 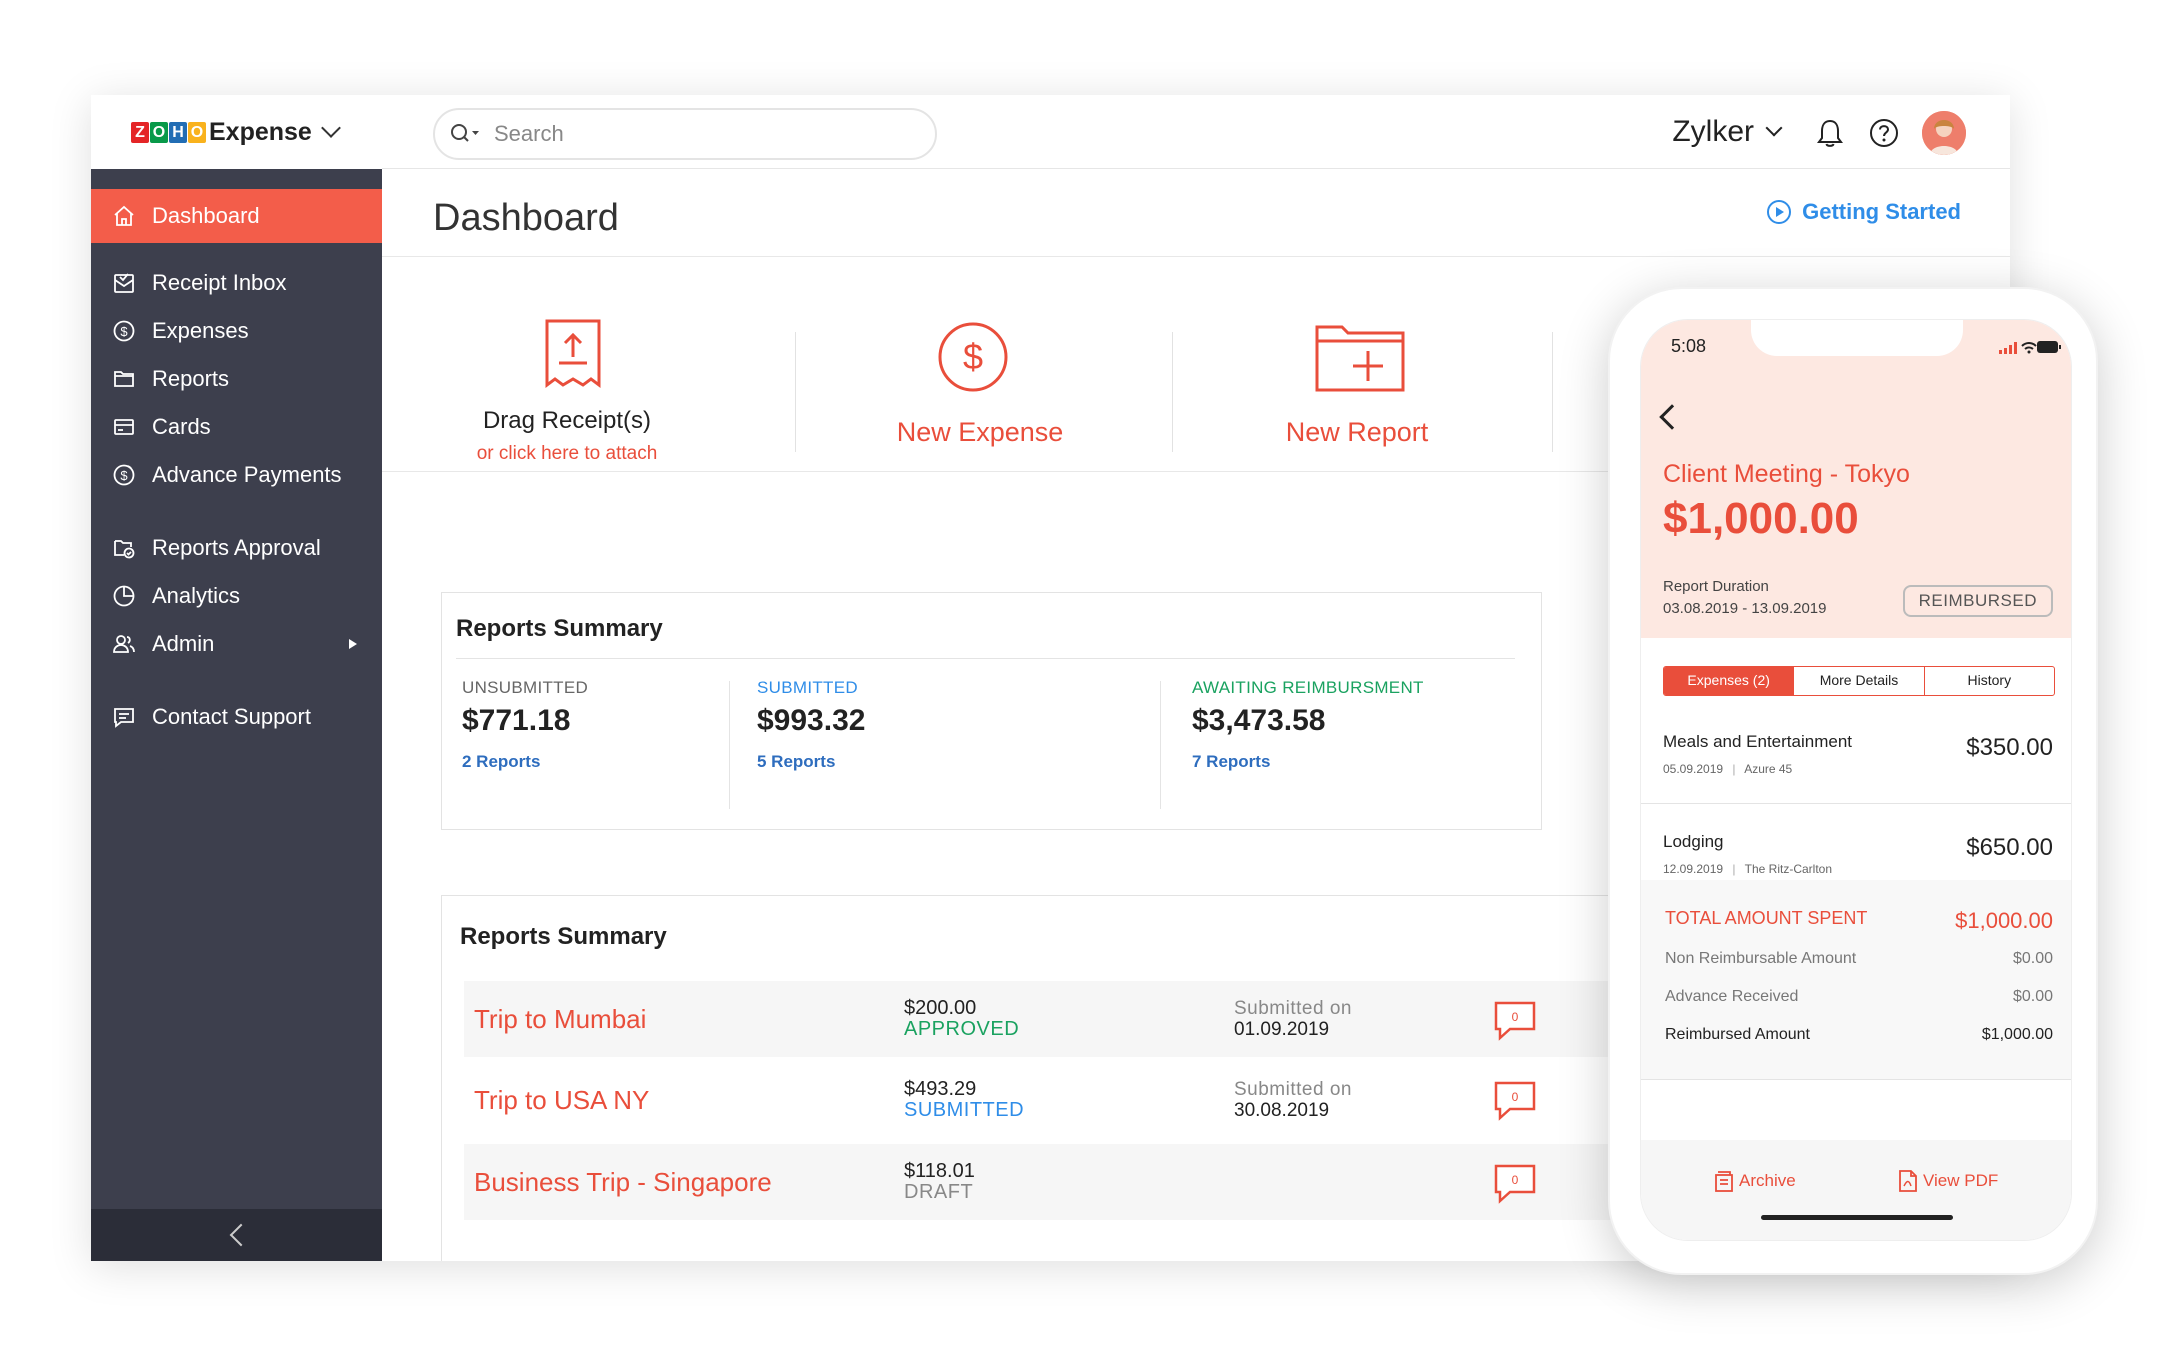 What do you see at coordinates (1757, 741) in the screenshot?
I see `expense-category: Meals and Entertainment` at bounding box center [1757, 741].